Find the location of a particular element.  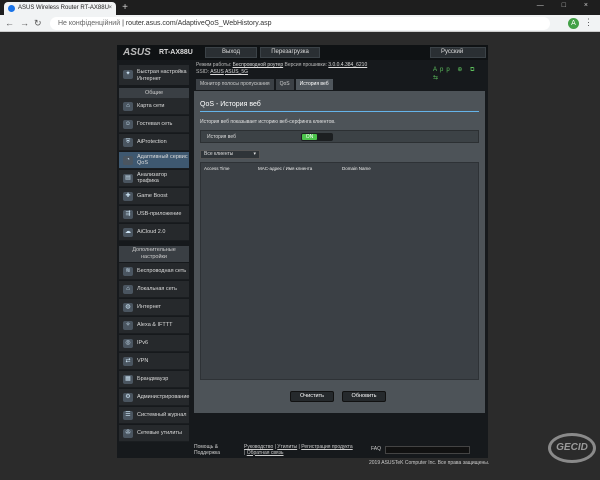

guest-icon: ☺ is located at coordinates (128, 124).